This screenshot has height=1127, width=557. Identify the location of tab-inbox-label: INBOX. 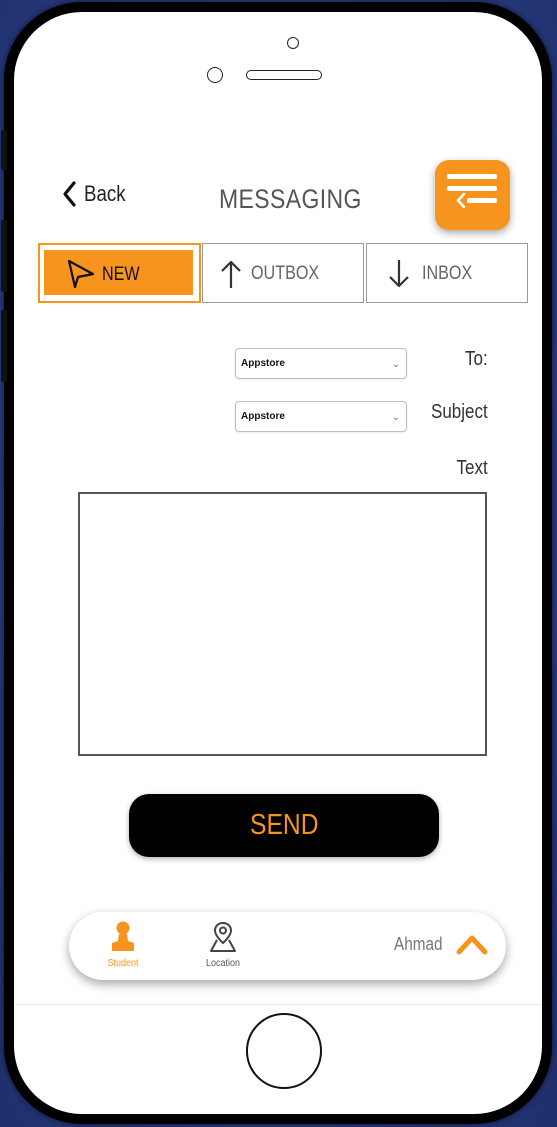
(447, 273).